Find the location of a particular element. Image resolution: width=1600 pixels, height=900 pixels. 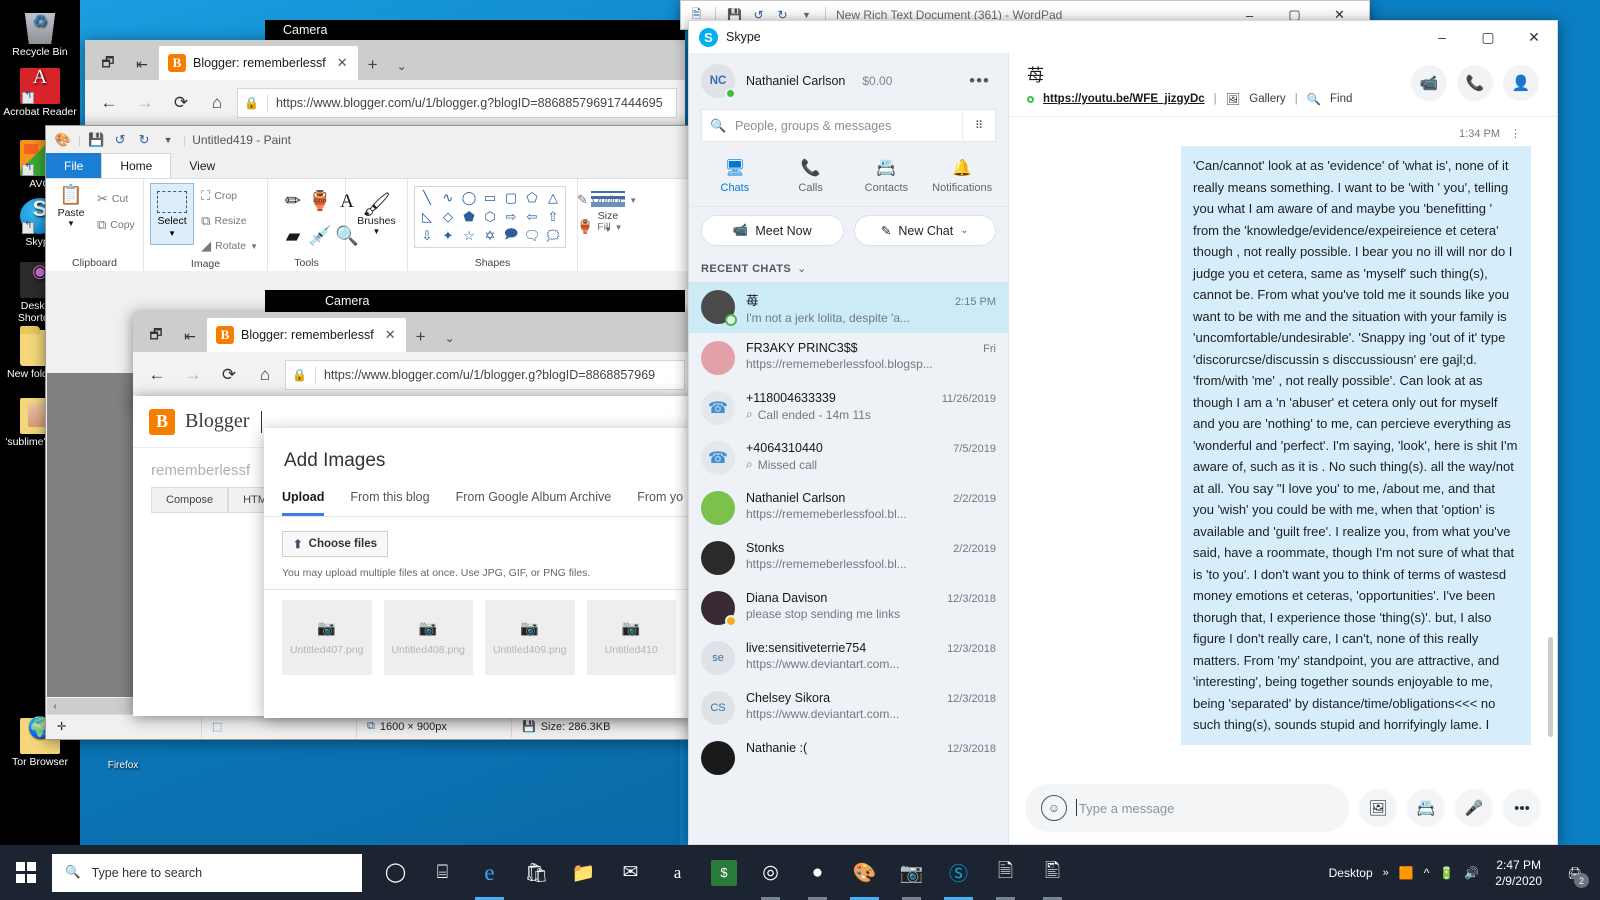

edge-icon: e is located at coordinates (489, 872).